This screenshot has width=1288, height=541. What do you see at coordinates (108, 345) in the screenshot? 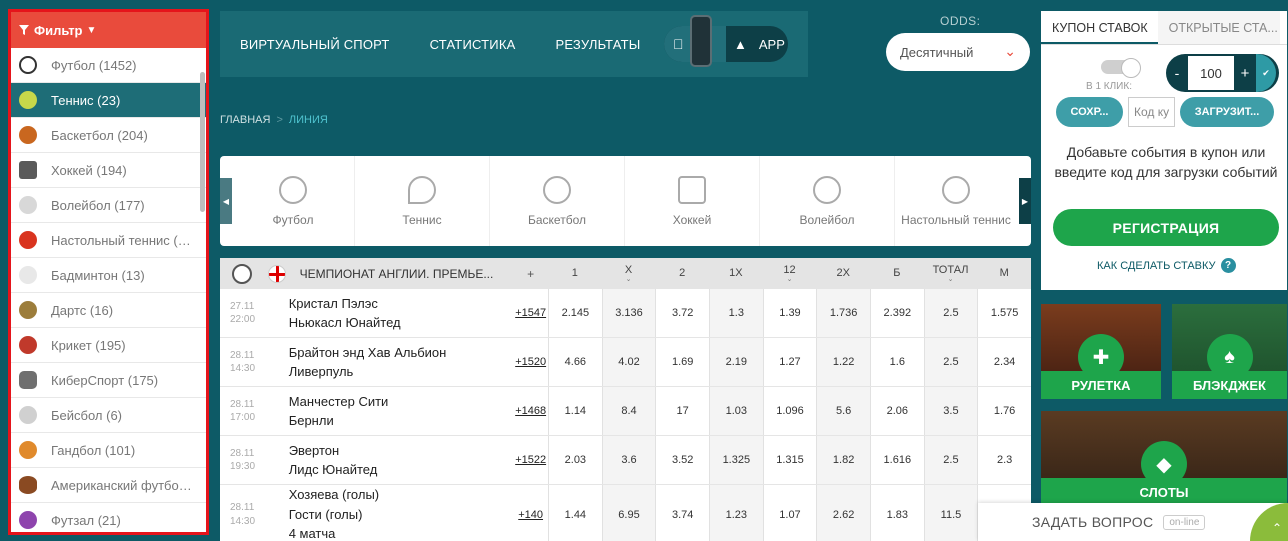
I see `sidebar-item-cricket: Крикет (195)` at bounding box center [108, 345].